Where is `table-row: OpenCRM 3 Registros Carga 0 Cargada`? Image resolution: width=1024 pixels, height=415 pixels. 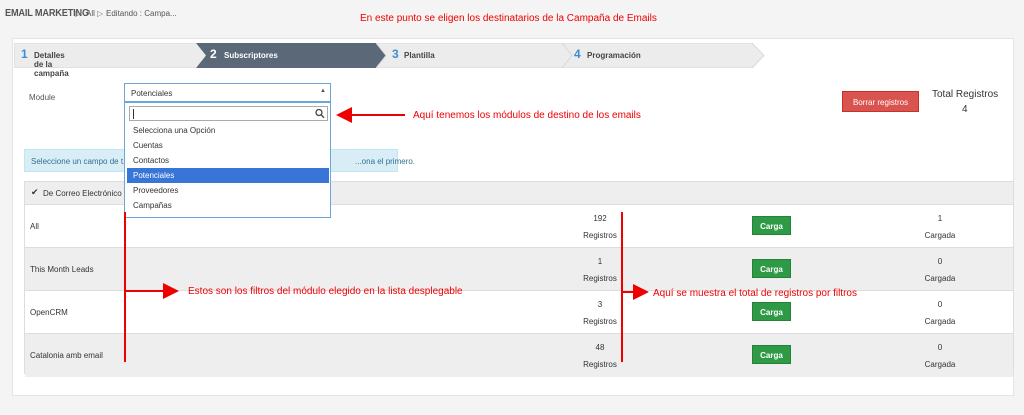
table-row: OpenCRM 3 Registros Carga 0 Cargada is located at coordinates (519, 312).